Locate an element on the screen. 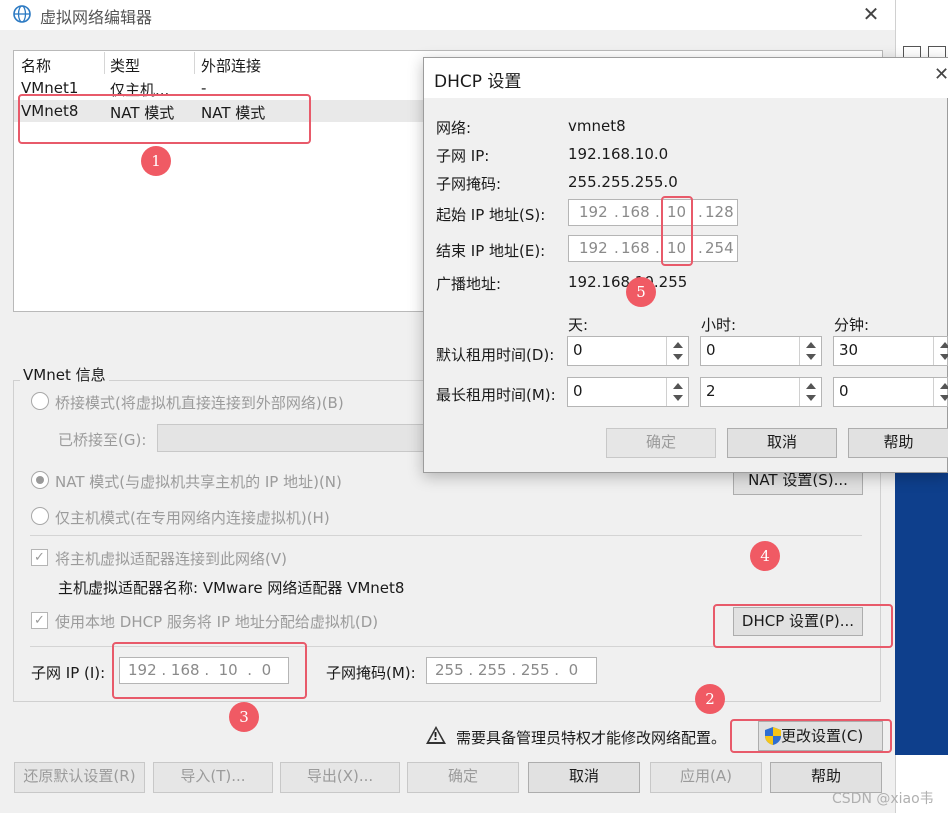 This screenshot has height=813, width=948. column-header-type: 类型 is located at coordinates (125, 65).